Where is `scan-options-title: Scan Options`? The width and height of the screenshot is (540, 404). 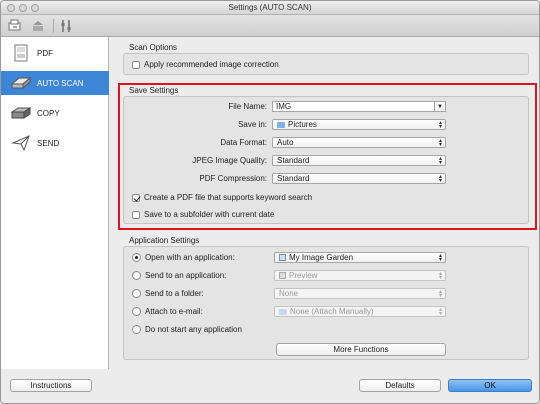 scan-options-title: Scan Options is located at coordinates (153, 47).